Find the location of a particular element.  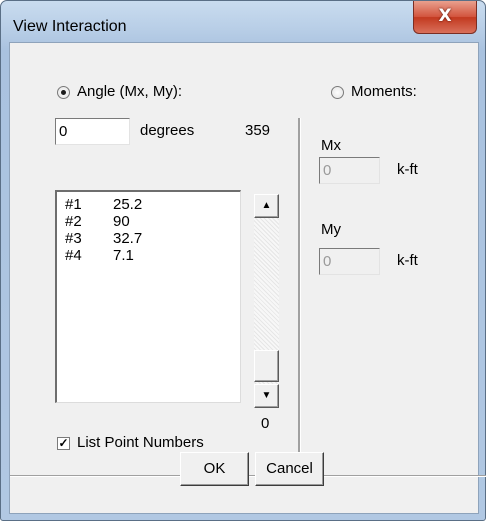

moments-radio is located at coordinates (337, 92).